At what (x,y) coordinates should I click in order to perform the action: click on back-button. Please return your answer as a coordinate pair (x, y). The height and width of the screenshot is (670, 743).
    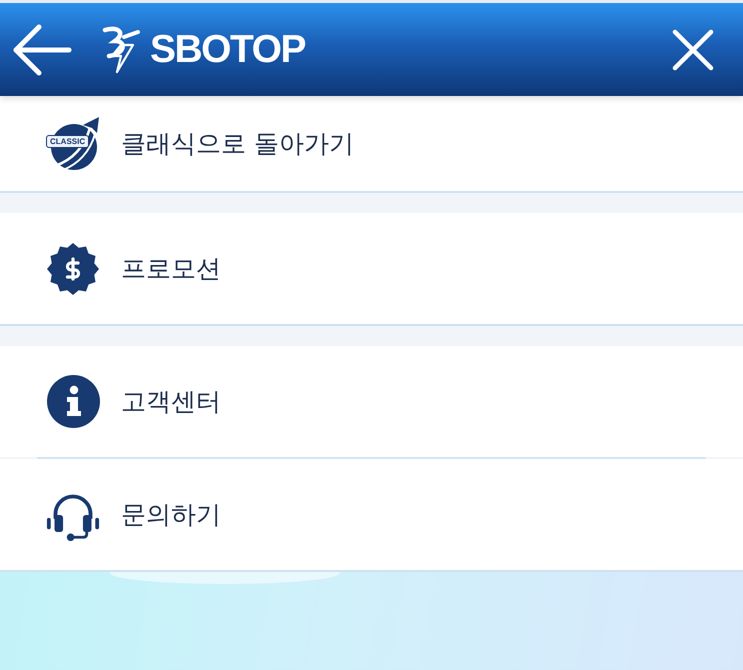
    Looking at the image, I should click on (42, 50).